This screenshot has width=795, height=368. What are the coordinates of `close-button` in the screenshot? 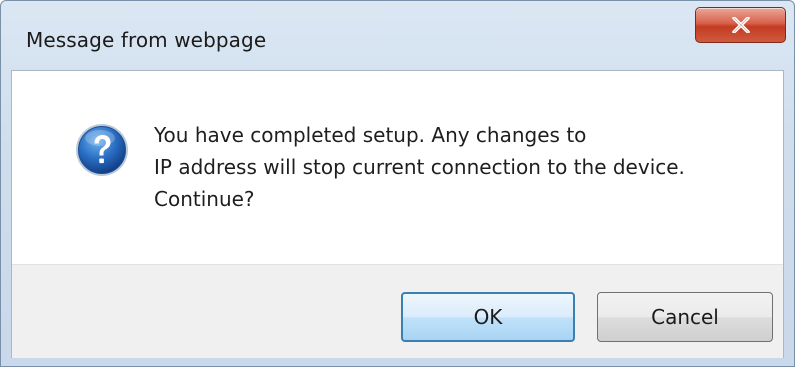 It's located at (740, 25).